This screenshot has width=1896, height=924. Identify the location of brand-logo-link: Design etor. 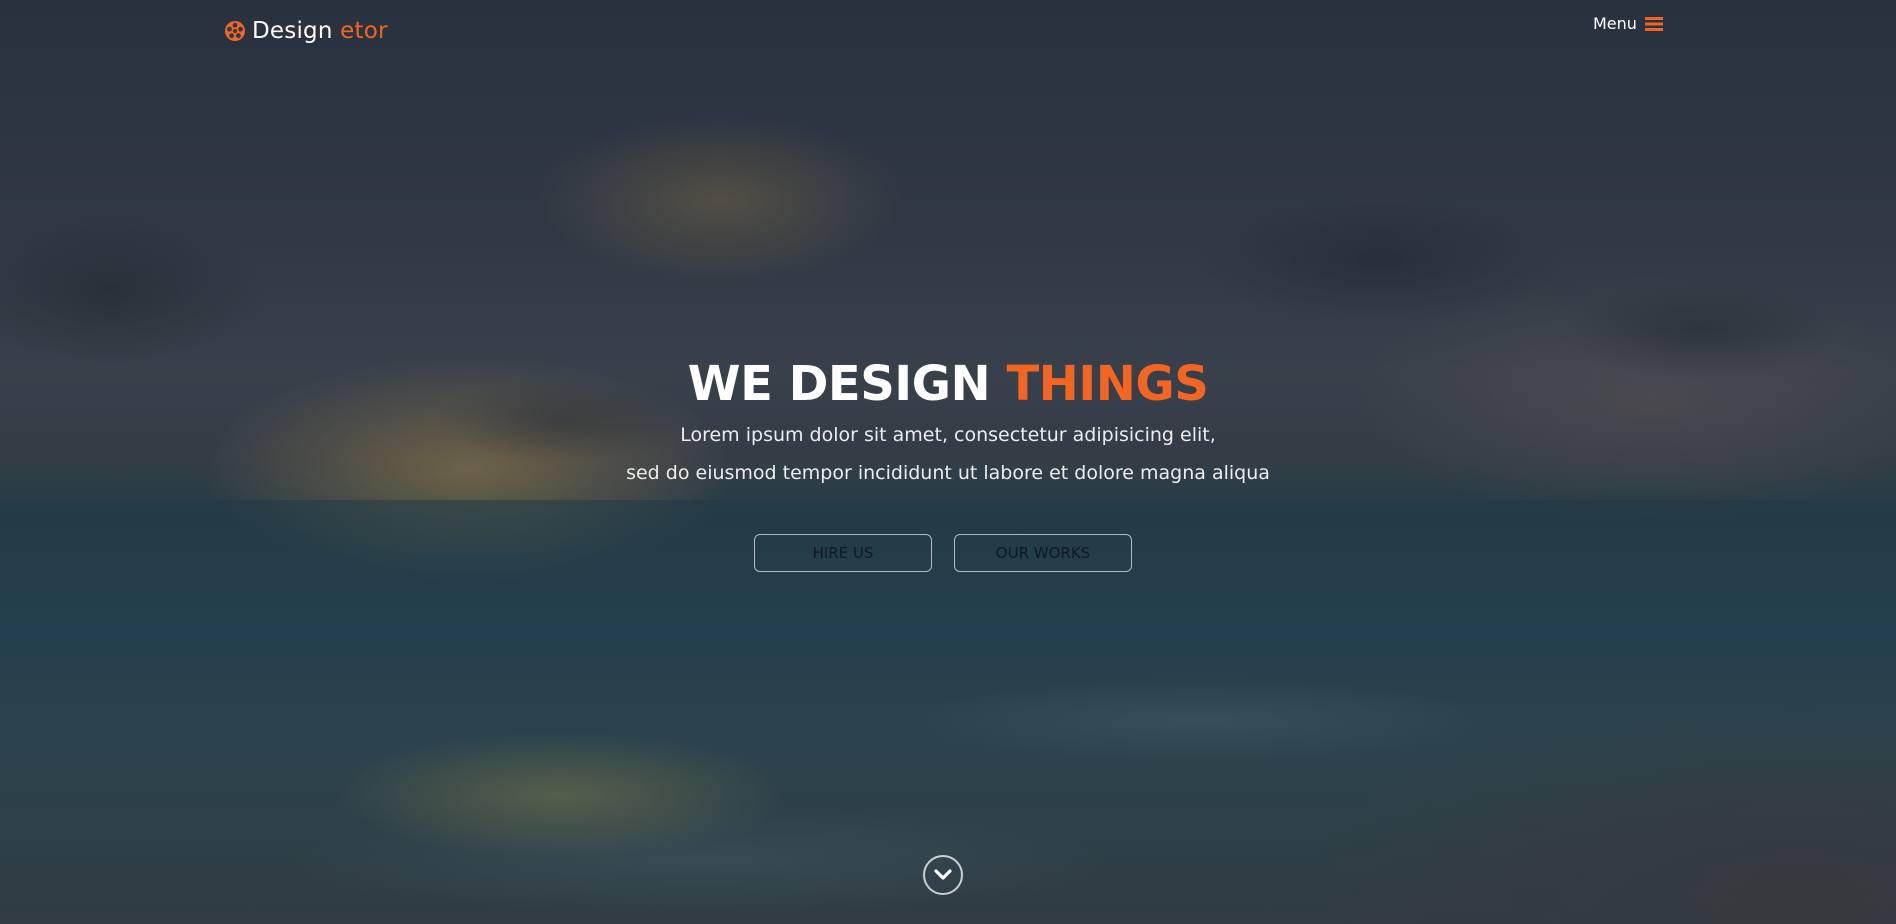
(306, 31).